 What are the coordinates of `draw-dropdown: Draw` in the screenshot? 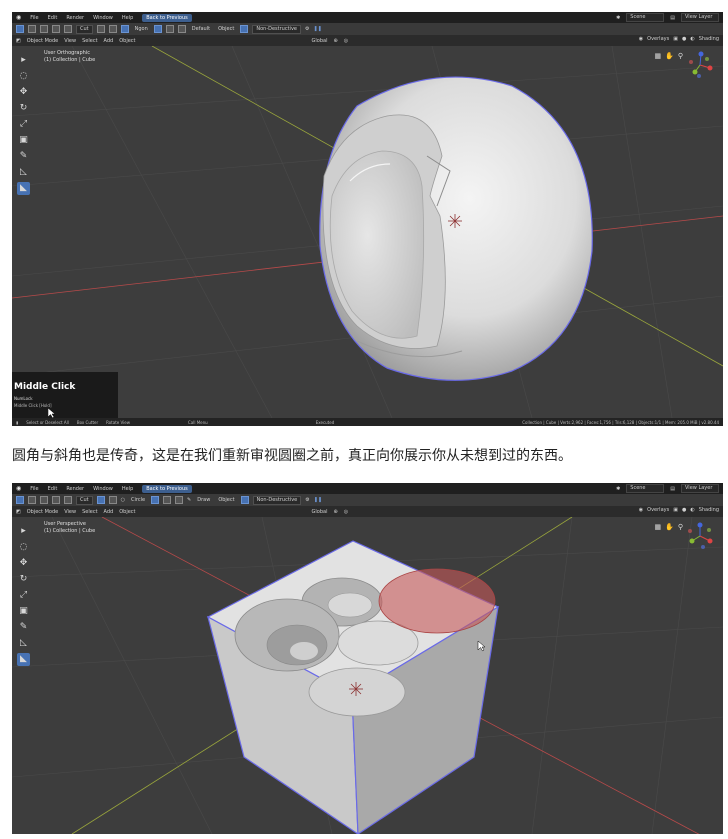 It's located at (203, 500).